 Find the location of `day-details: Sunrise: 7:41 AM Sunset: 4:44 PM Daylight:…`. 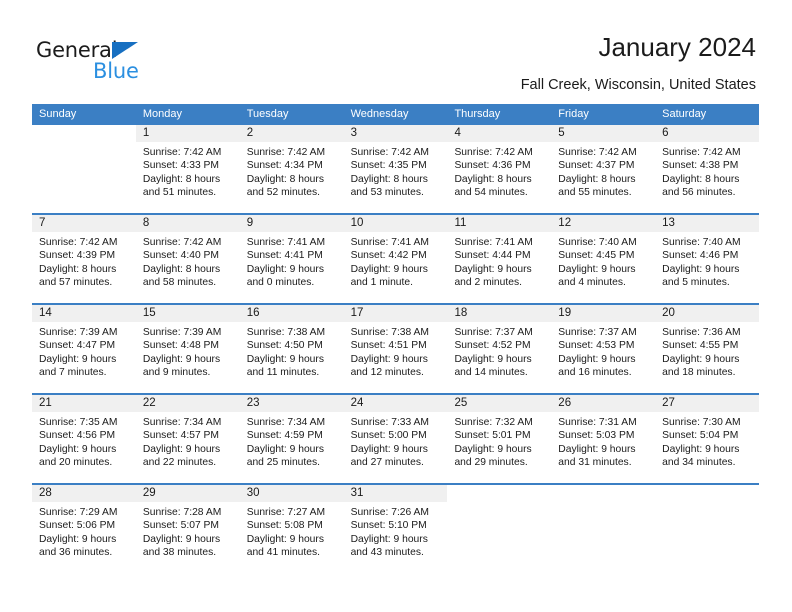

day-details: Sunrise: 7:41 AM Sunset: 4:44 PM Daylight:… is located at coordinates (499, 261).